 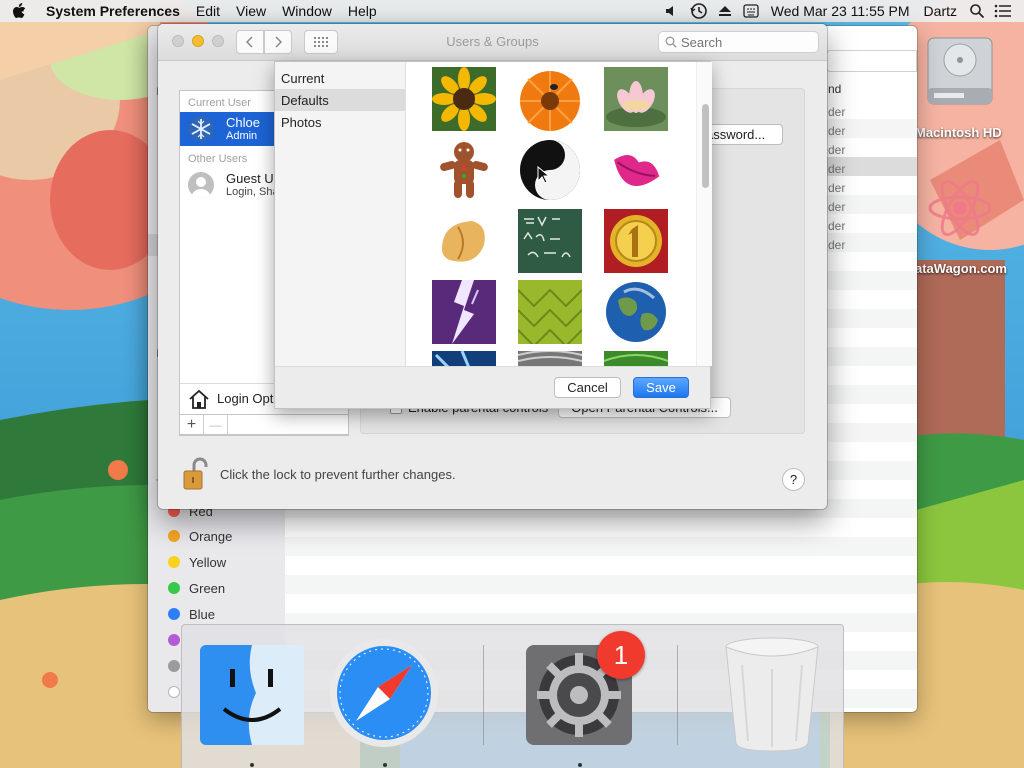 What do you see at coordinates (969, 226) in the screenshot?
I see `atom-desktop-icon: ataWagon.com` at bounding box center [969, 226].